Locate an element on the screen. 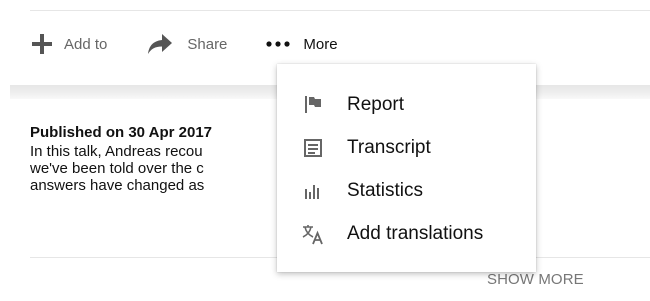 The image size is (650, 301). menu-item-label: Add translations is located at coordinates (415, 233).